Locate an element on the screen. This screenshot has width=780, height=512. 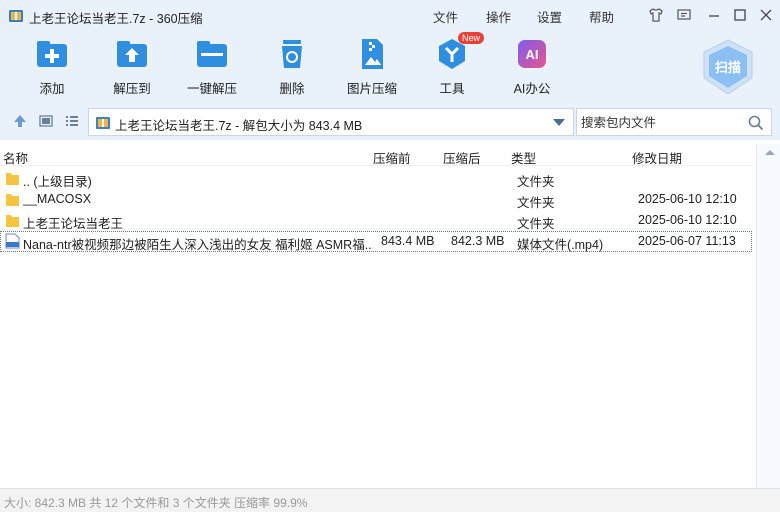
image-compress-button: 图片压缩 is located at coordinates (372, 68).